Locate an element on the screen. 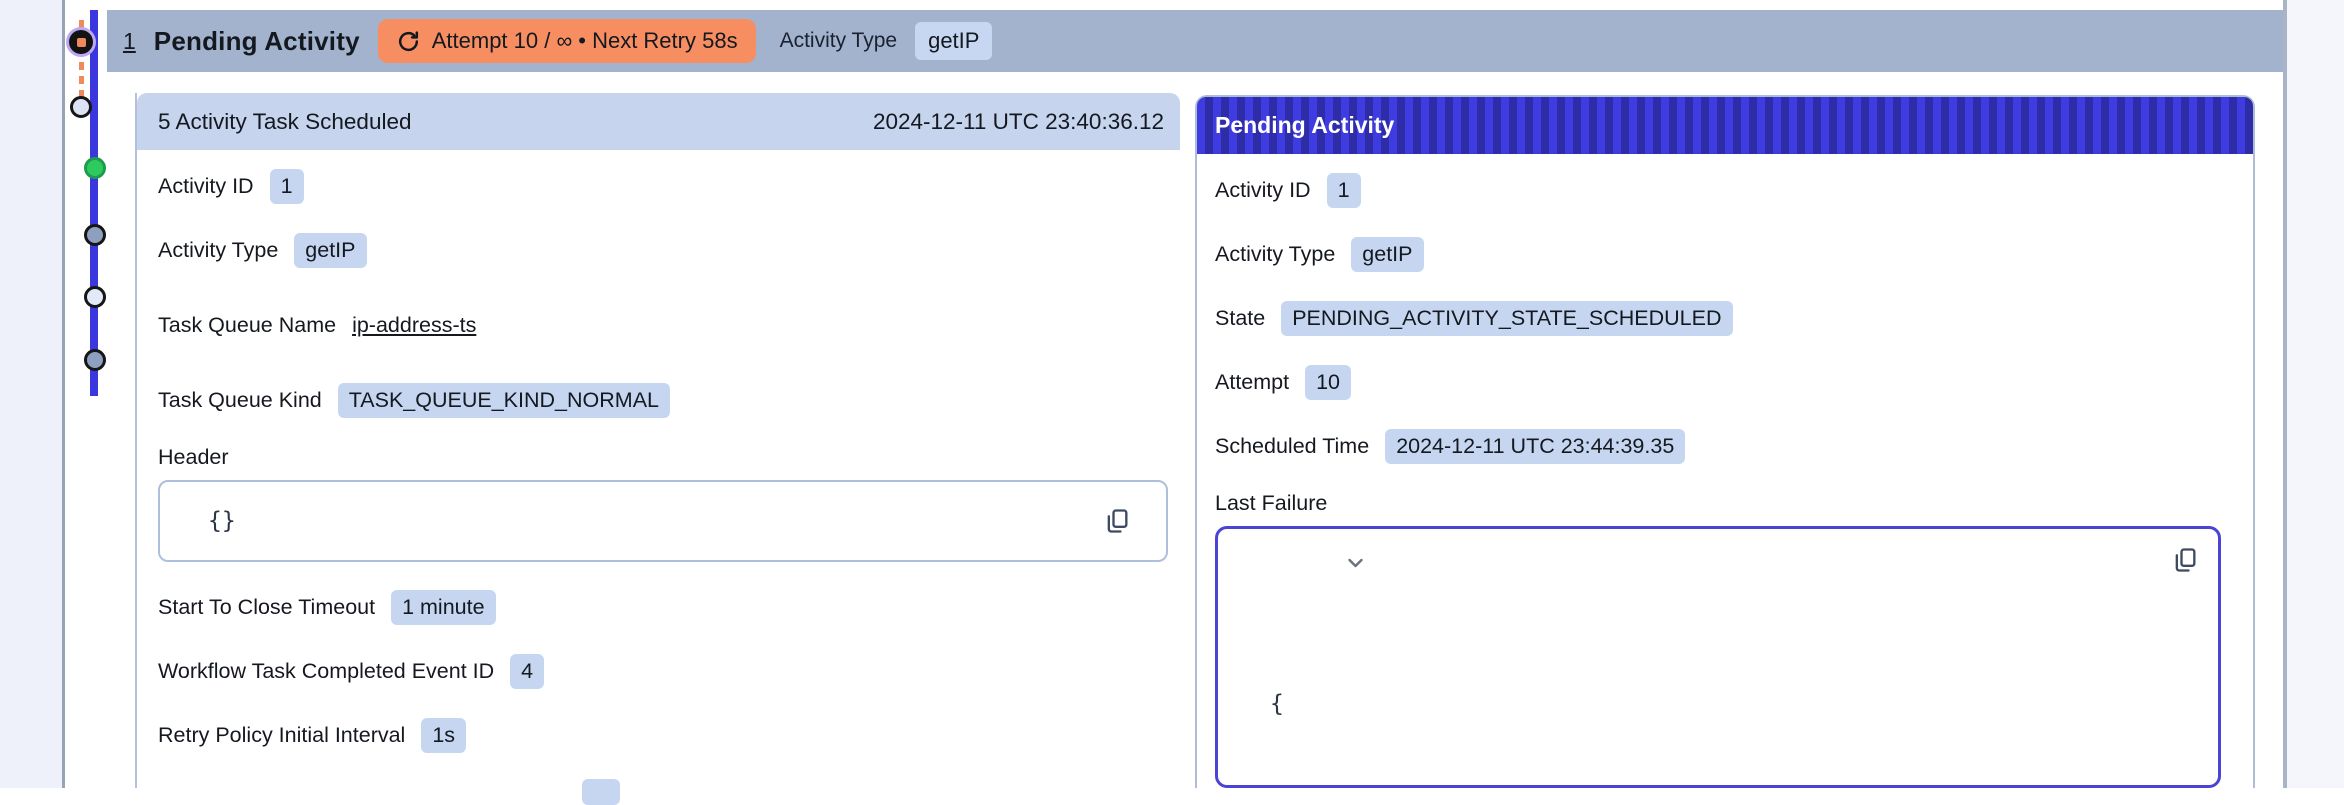 The width and height of the screenshot is (2344, 805). timeline-dot-light is located at coordinates (95, 297).